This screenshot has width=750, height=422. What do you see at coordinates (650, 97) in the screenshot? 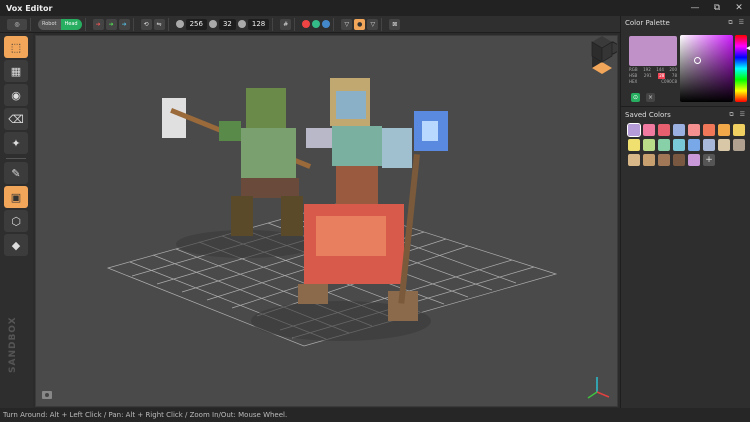
I see `reset-color-icon: ×` at bounding box center [650, 97].